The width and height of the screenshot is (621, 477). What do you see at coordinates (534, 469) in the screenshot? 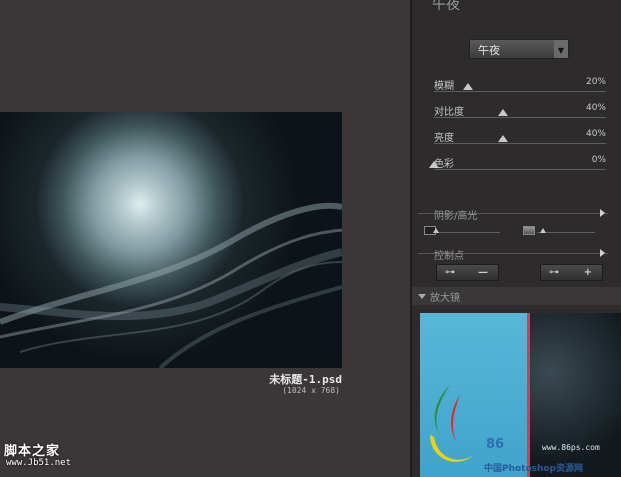
I see `watermark-site-name: 中国Photoshop资源网` at bounding box center [534, 469].